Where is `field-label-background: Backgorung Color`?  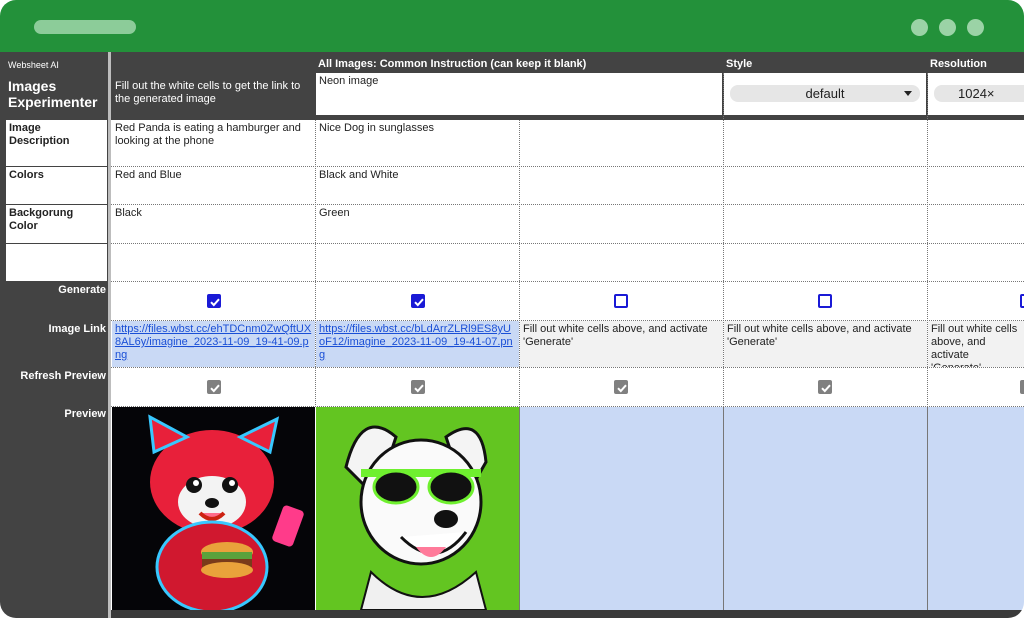 field-label-background: Backgorung Color is located at coordinates (56, 224).